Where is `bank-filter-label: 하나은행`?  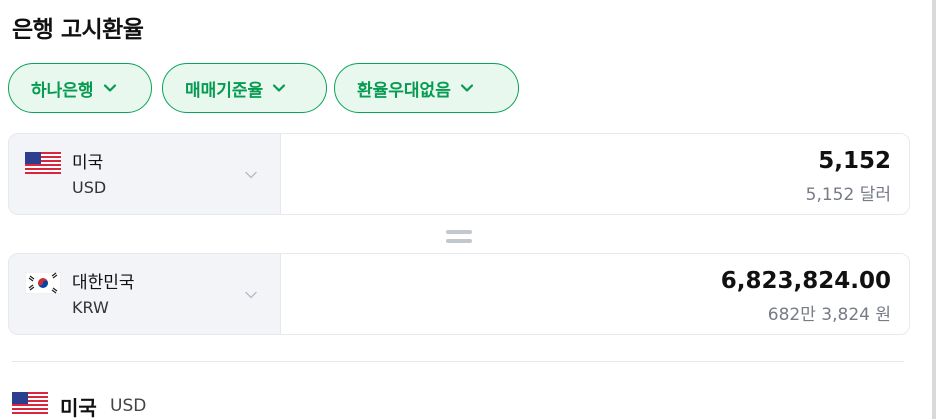
bank-filter-label: 하나은행 is located at coordinates (62, 90).